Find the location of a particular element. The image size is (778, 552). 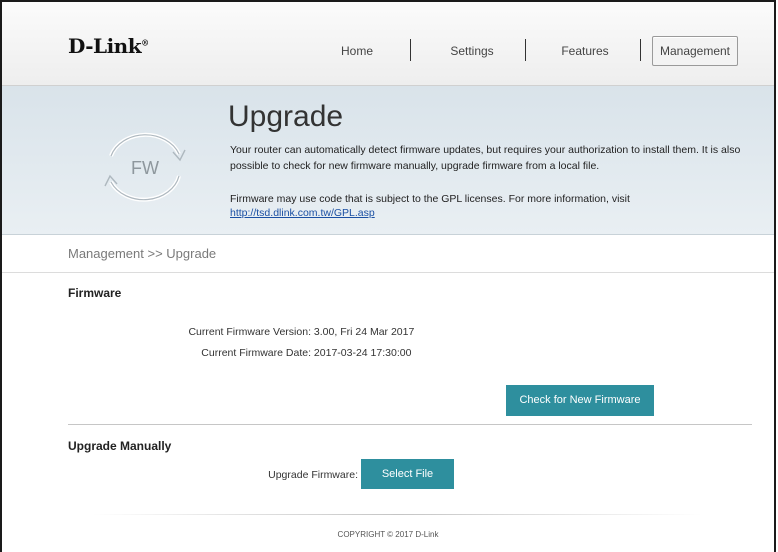

logo-text: D-Link is located at coordinates (105, 46).